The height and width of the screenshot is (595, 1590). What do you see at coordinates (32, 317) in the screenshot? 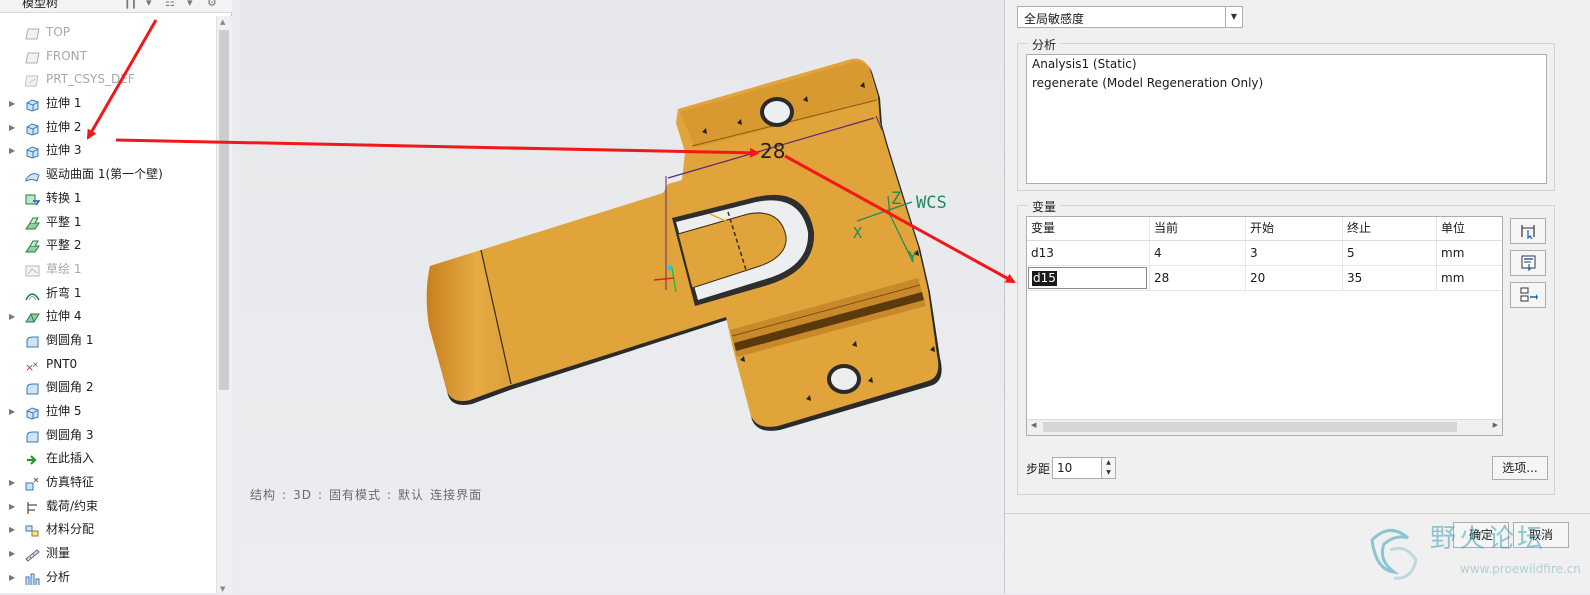
I see `extrude-cut-icon` at bounding box center [32, 317].